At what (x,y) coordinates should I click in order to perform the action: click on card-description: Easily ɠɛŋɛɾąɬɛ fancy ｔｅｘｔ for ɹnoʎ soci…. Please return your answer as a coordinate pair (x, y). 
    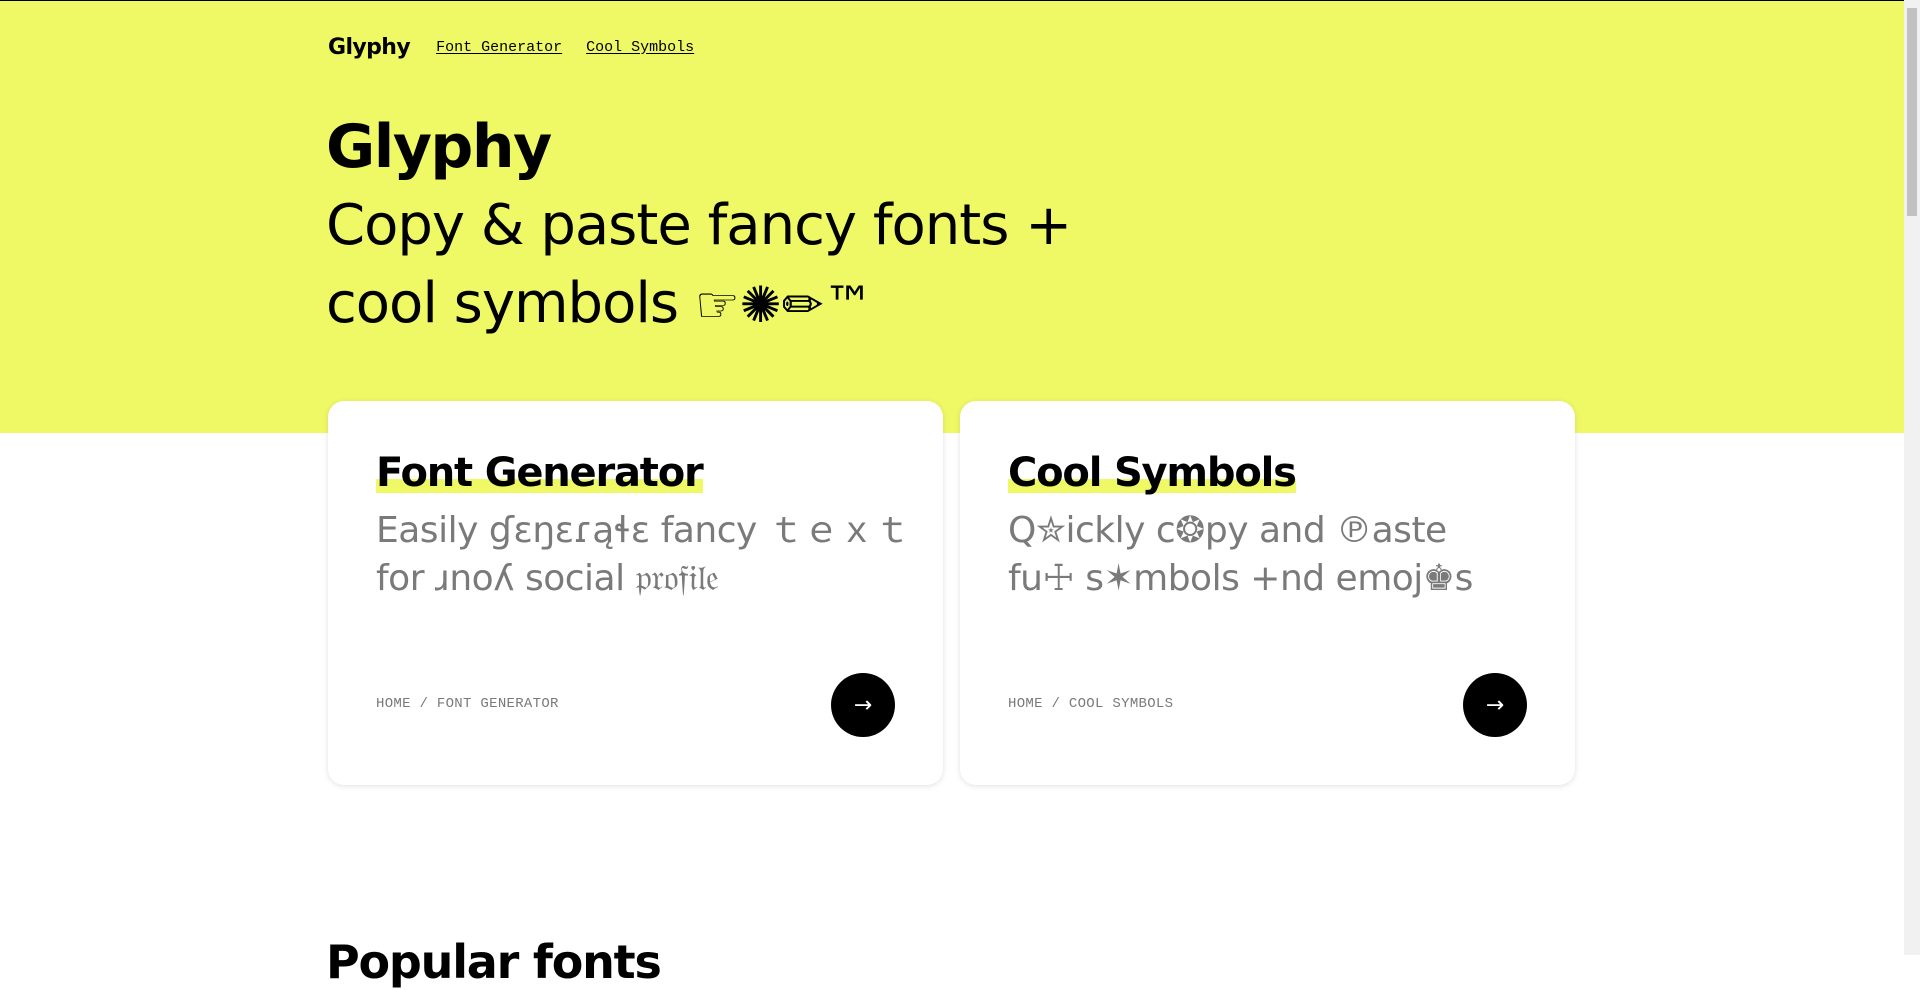
    Looking at the image, I should click on (646, 555).